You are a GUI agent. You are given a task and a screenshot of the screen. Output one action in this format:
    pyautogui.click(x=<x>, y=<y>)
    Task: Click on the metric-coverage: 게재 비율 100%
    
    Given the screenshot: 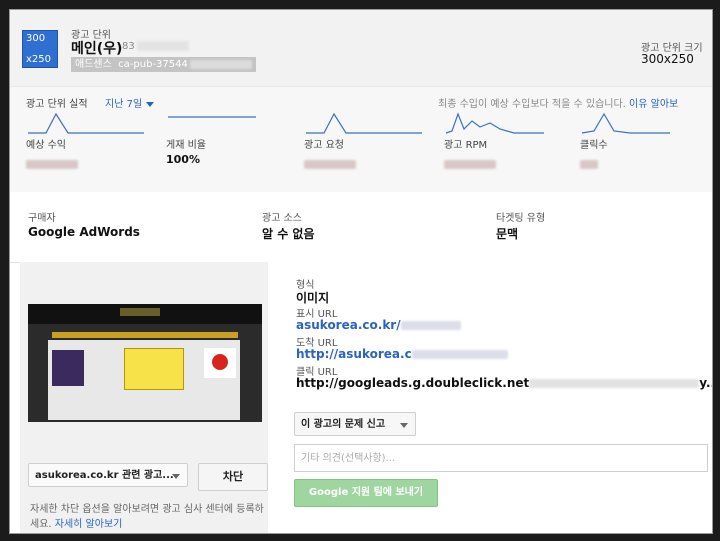 What is the action you would take?
    pyautogui.click(x=226, y=137)
    